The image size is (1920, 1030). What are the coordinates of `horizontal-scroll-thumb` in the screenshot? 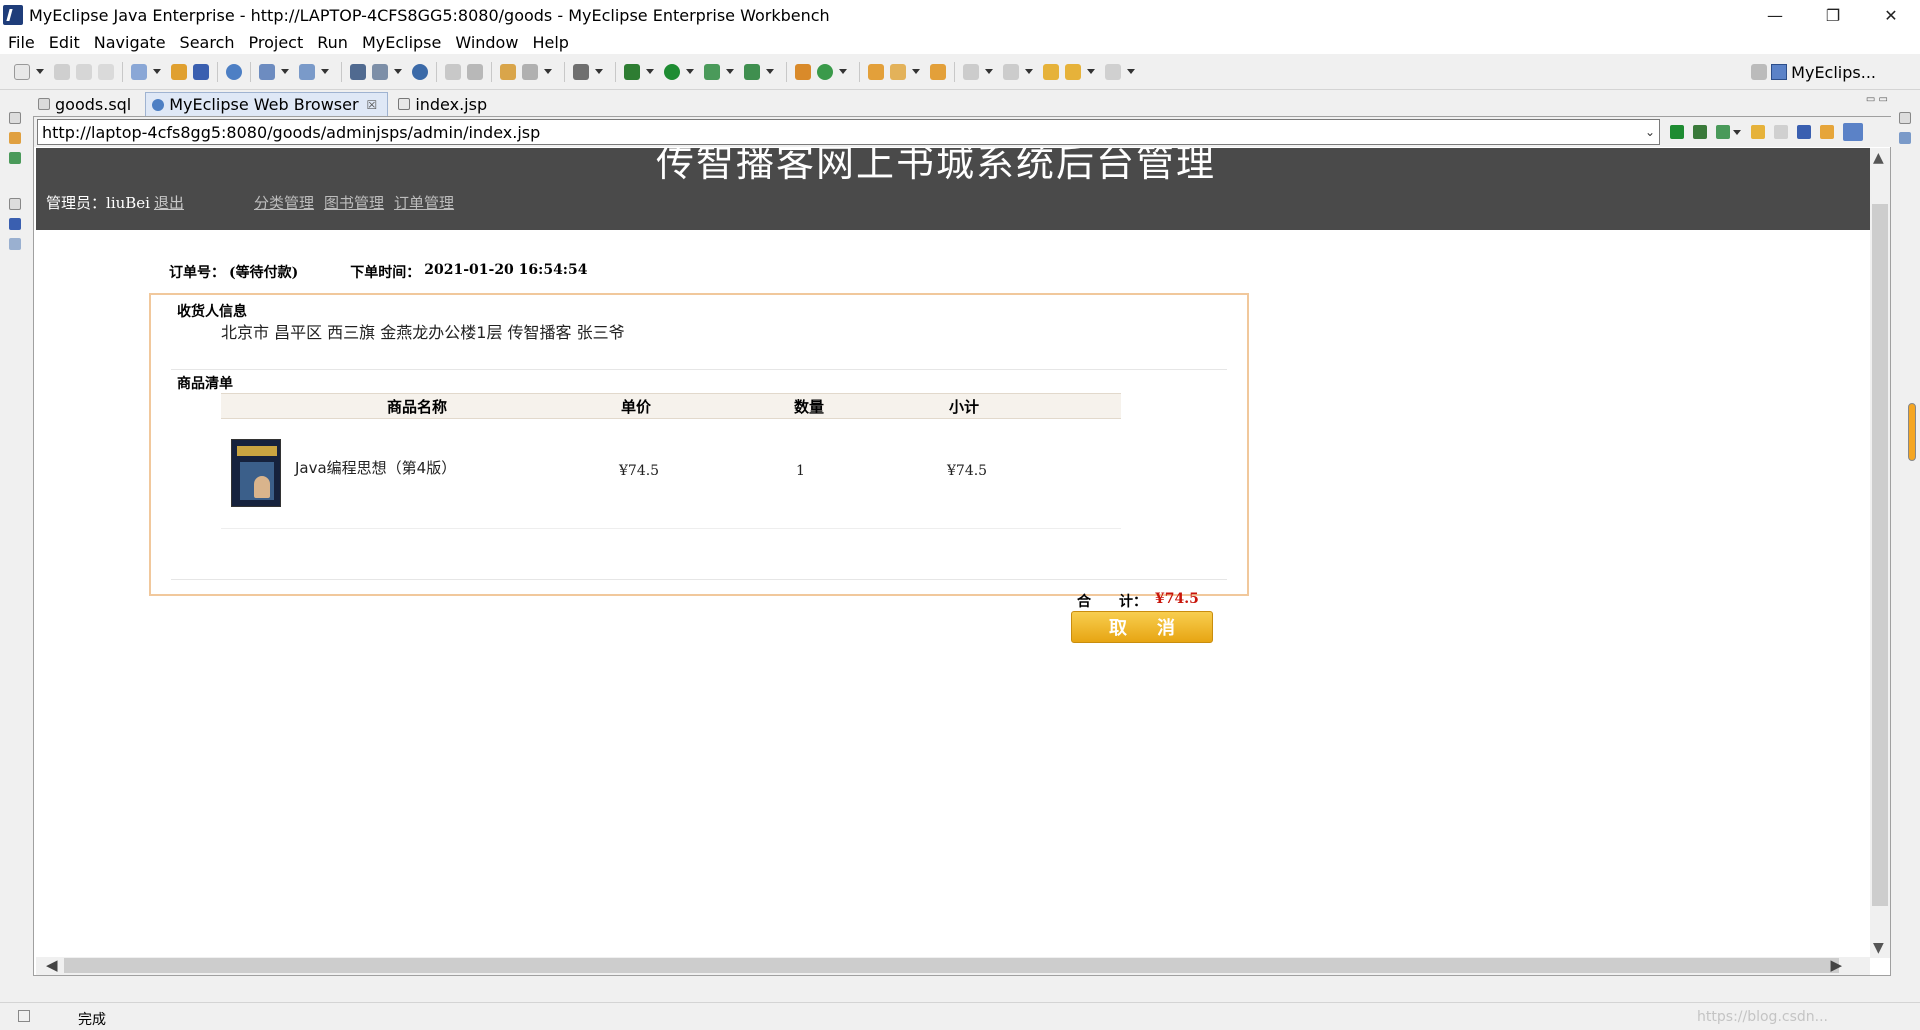 It's located at (951, 965).